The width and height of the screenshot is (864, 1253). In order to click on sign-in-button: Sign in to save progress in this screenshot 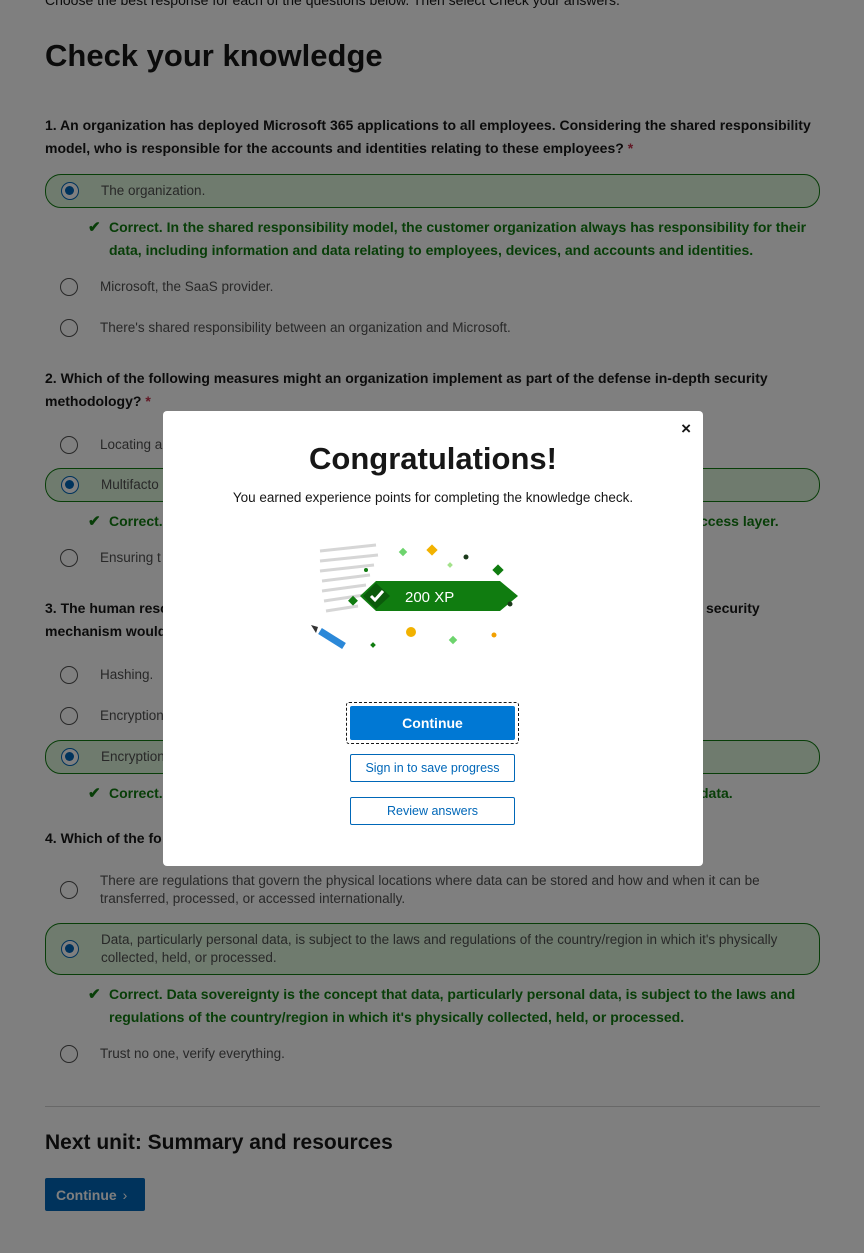, I will do `click(432, 768)`.